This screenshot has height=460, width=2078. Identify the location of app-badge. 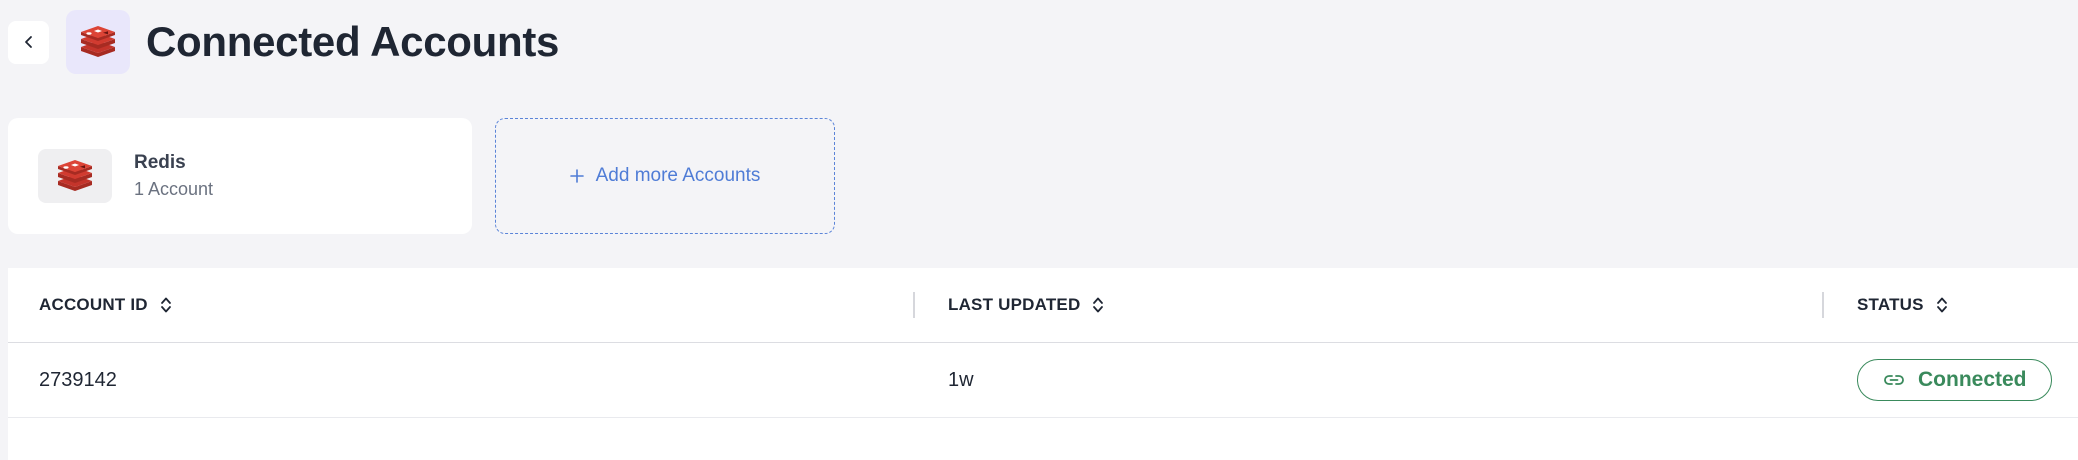
(98, 42).